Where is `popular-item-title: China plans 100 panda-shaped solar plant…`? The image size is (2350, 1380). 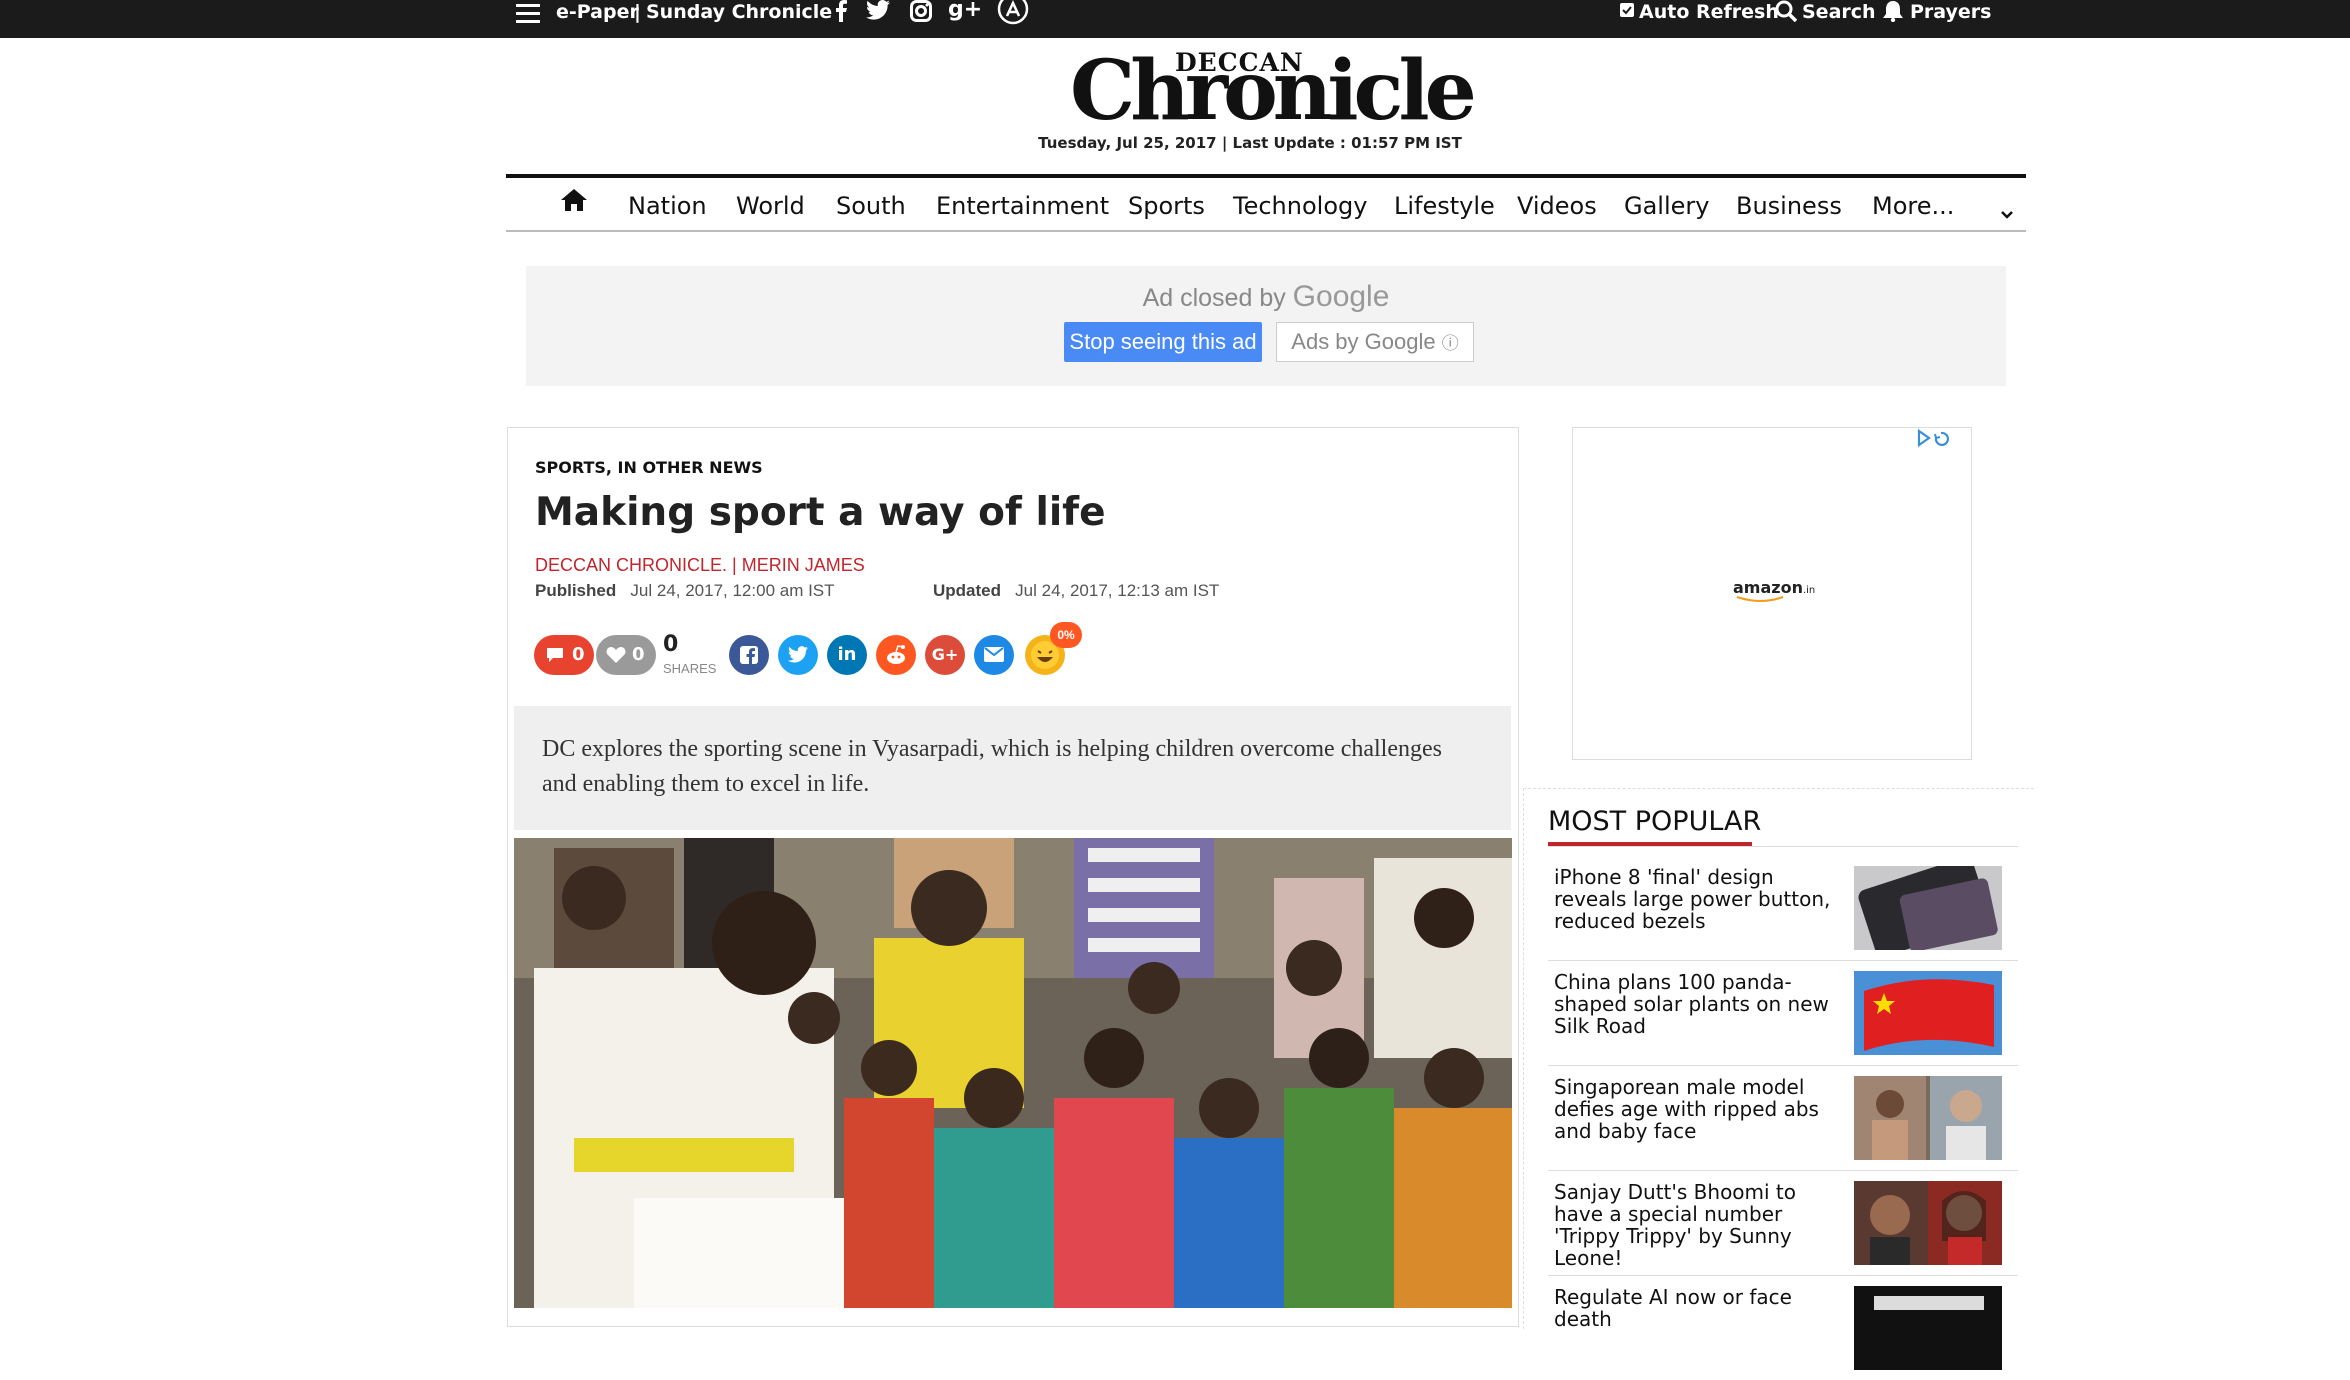
popular-item-title: China plans 100 panda-shaped solar plant… is located at coordinates (1699, 1004).